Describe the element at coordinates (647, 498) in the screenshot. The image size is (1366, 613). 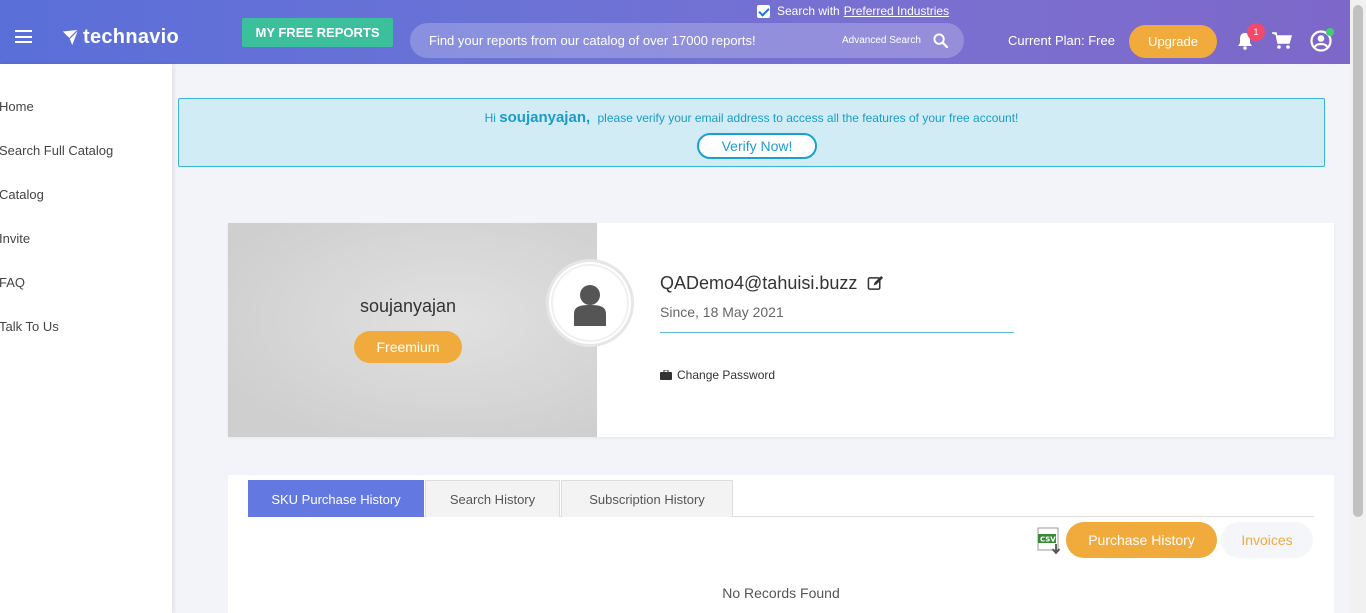
I see `tab-subscription-history: Subscription History` at that location.